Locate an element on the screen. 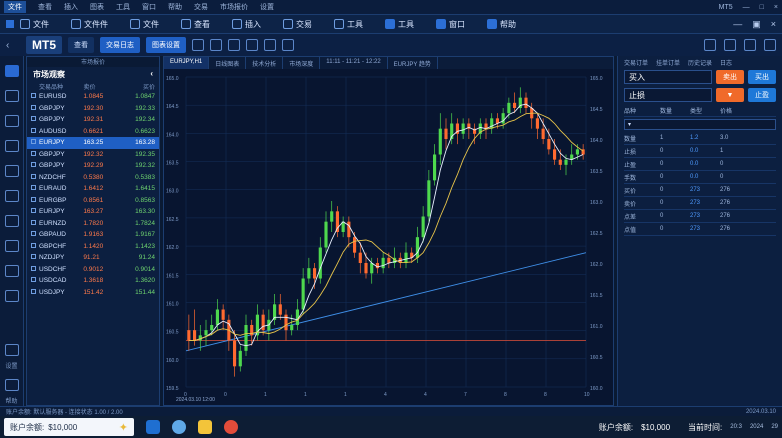 Image resolution: width=782 pixels, height=438 pixels. order-grid-row: 点值 0 273 276 is located at coordinates (700, 229).